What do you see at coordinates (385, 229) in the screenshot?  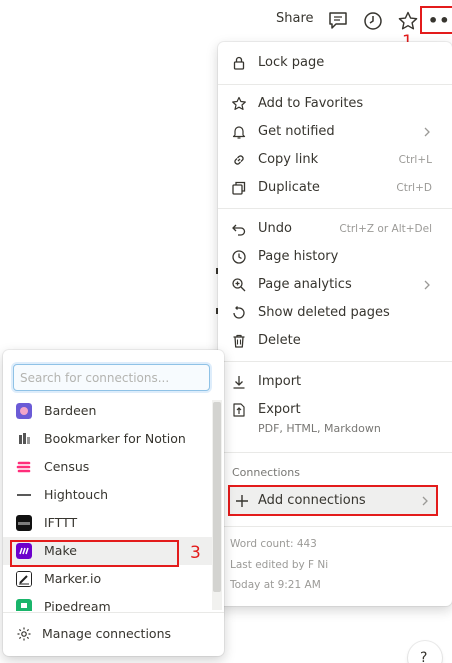 I see `shortcut-hint: Ctrl+Z or Alt+Del` at bounding box center [385, 229].